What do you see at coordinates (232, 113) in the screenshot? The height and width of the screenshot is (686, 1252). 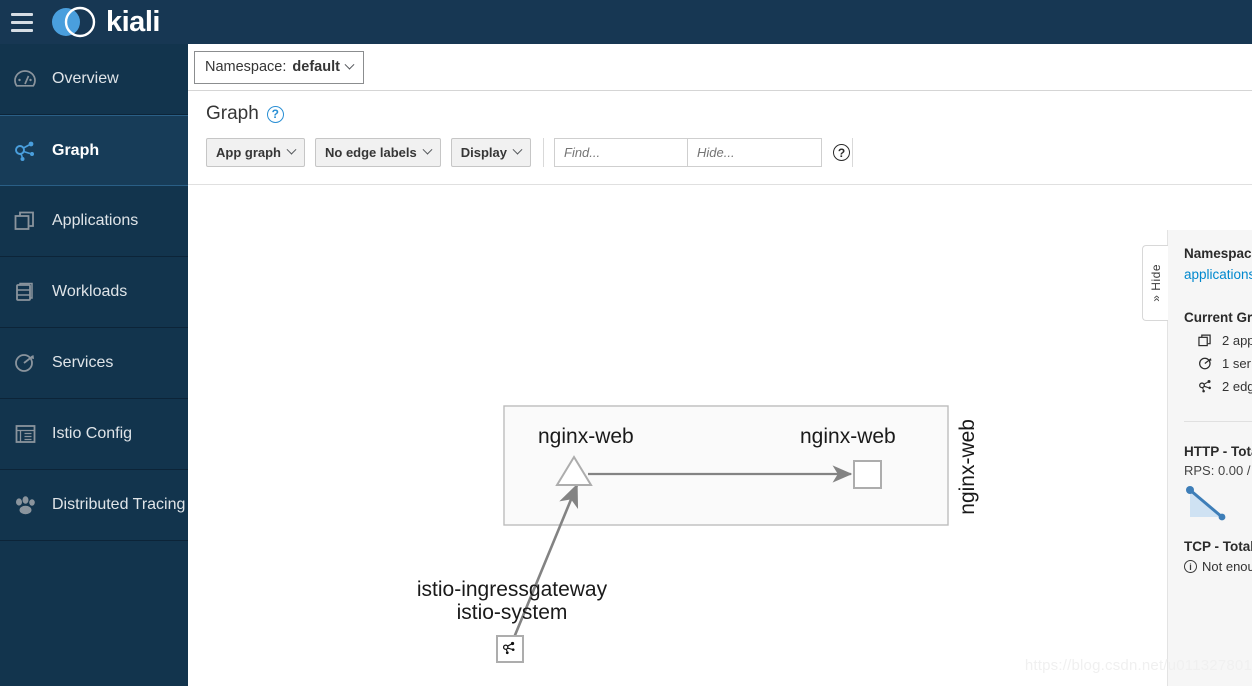 I see `page-title: Graph` at bounding box center [232, 113].